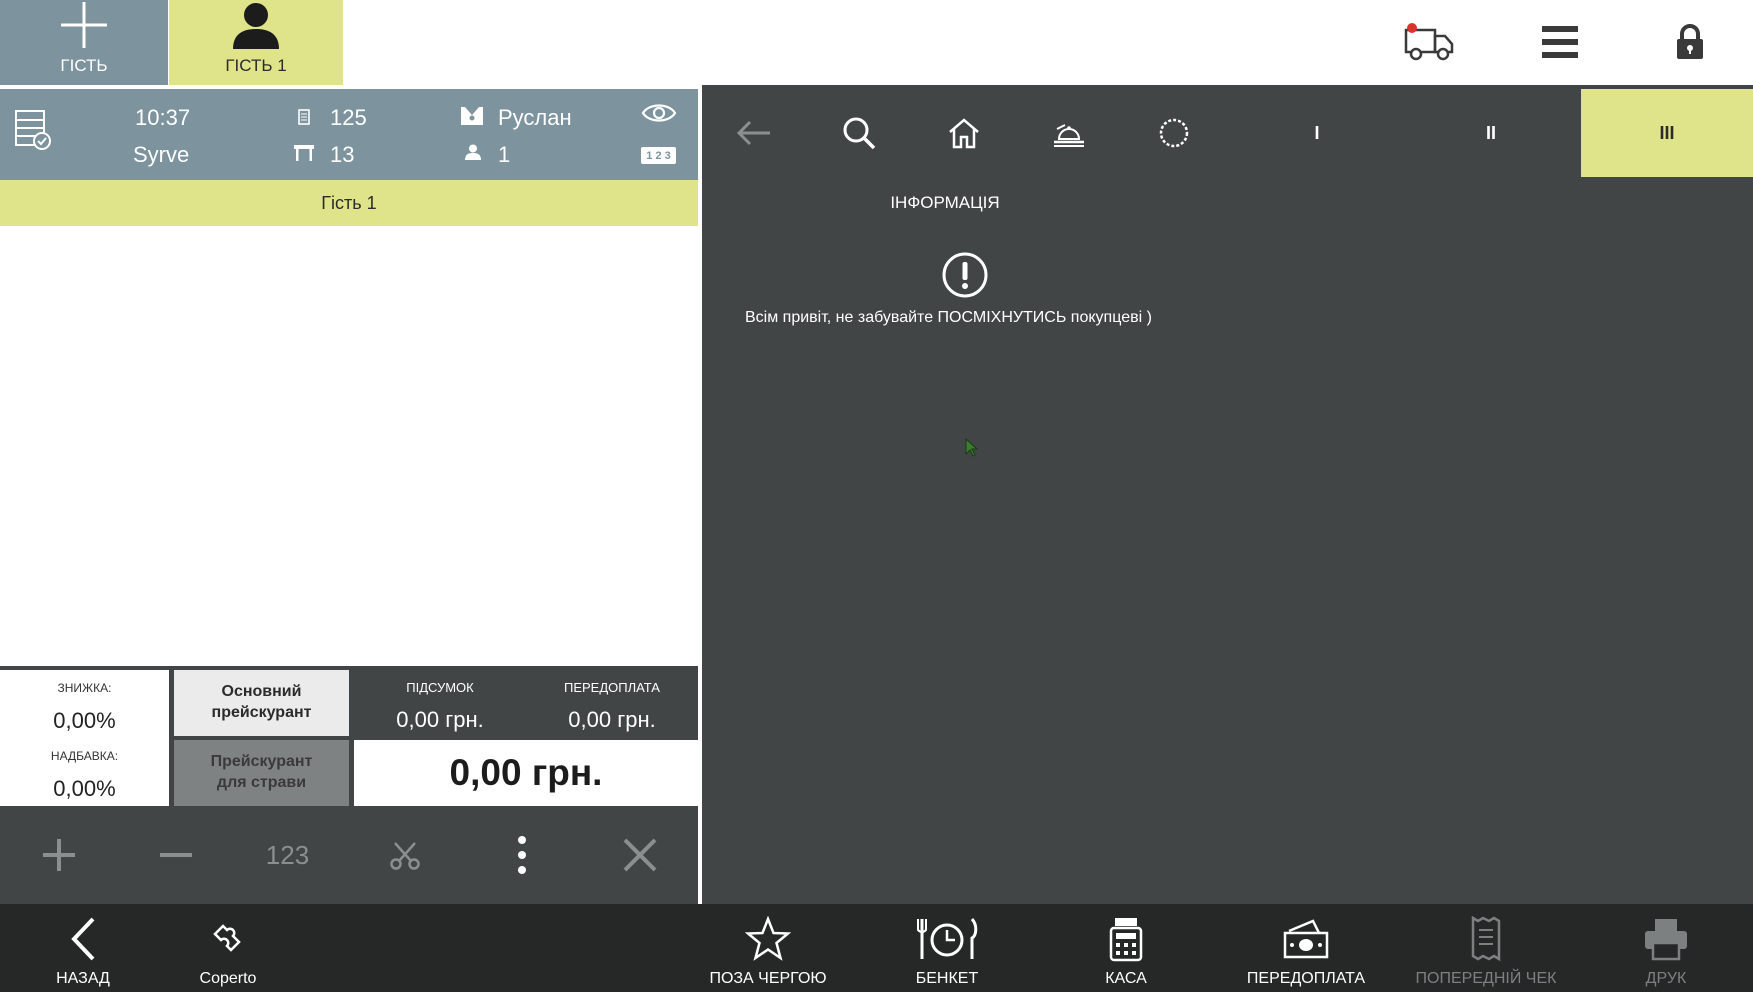 This screenshot has width=1753, height=992. I want to click on order-number: 125, so click(348, 117).